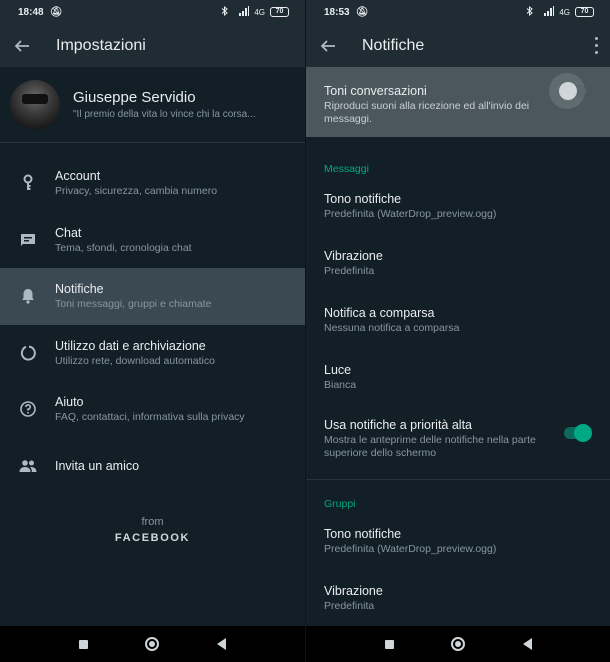 The image size is (610, 662). What do you see at coordinates (458, 479) in the screenshot?
I see `section-divider` at bounding box center [458, 479].